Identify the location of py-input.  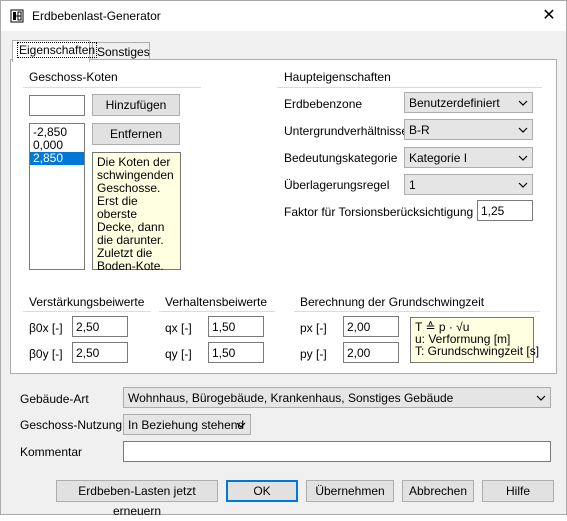
(371, 352).